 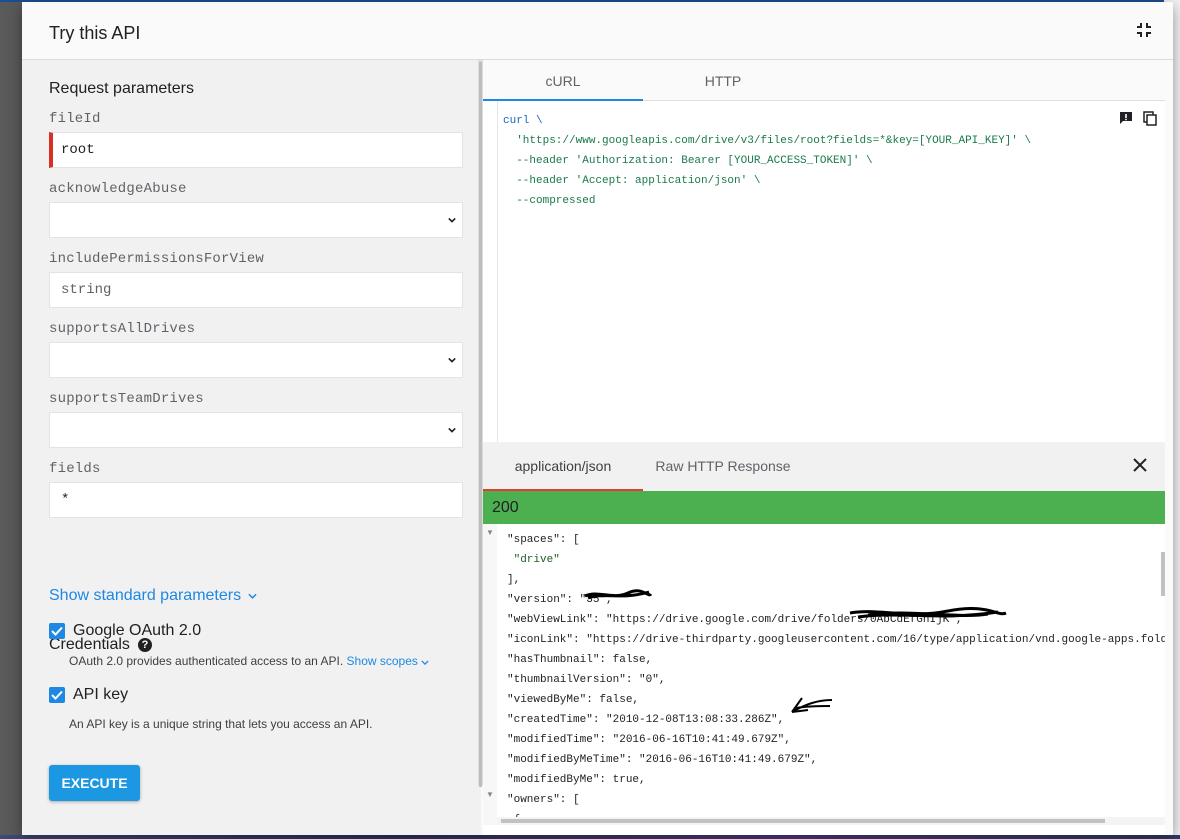 I want to click on param-label-includepermissionsforview: includePermissionsForView, so click(x=157, y=259).